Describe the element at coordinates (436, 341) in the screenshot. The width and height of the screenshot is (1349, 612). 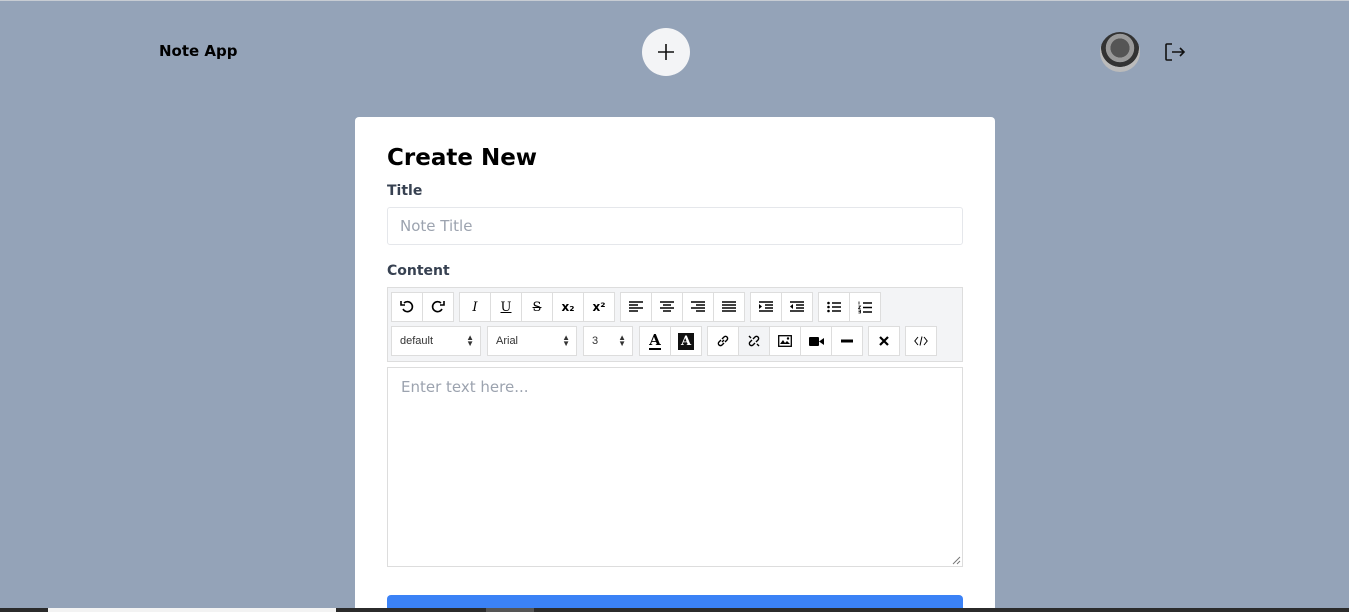
I see `format-select: default ▲ ▼` at that location.